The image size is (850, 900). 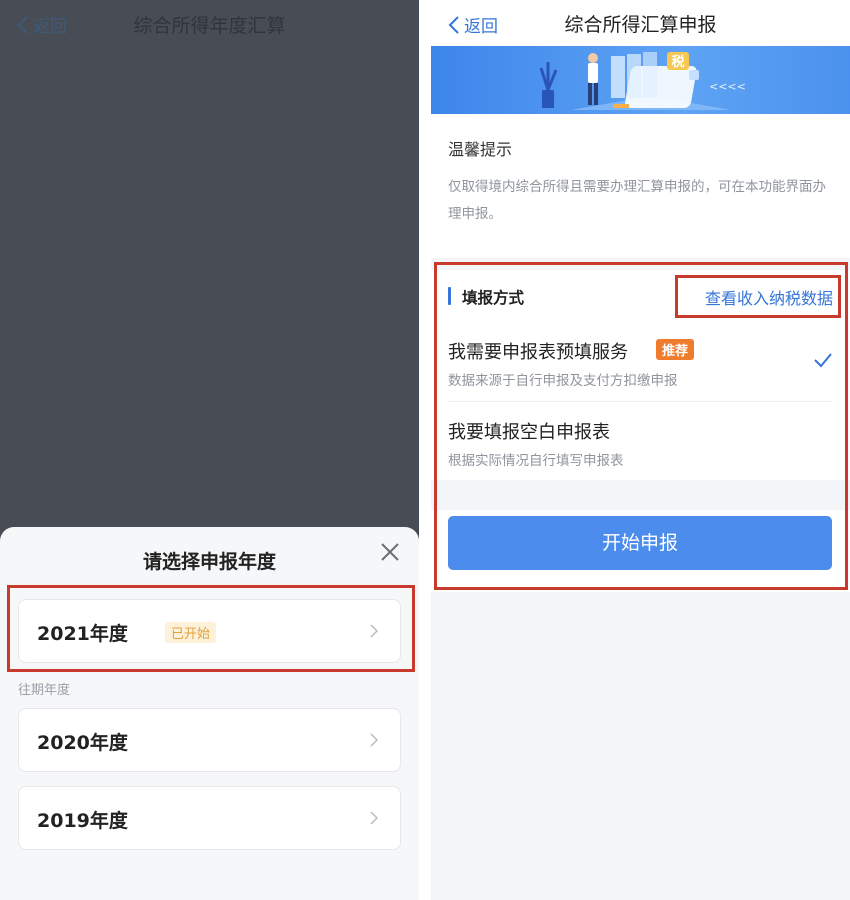 I want to click on close-icon, so click(x=390, y=552).